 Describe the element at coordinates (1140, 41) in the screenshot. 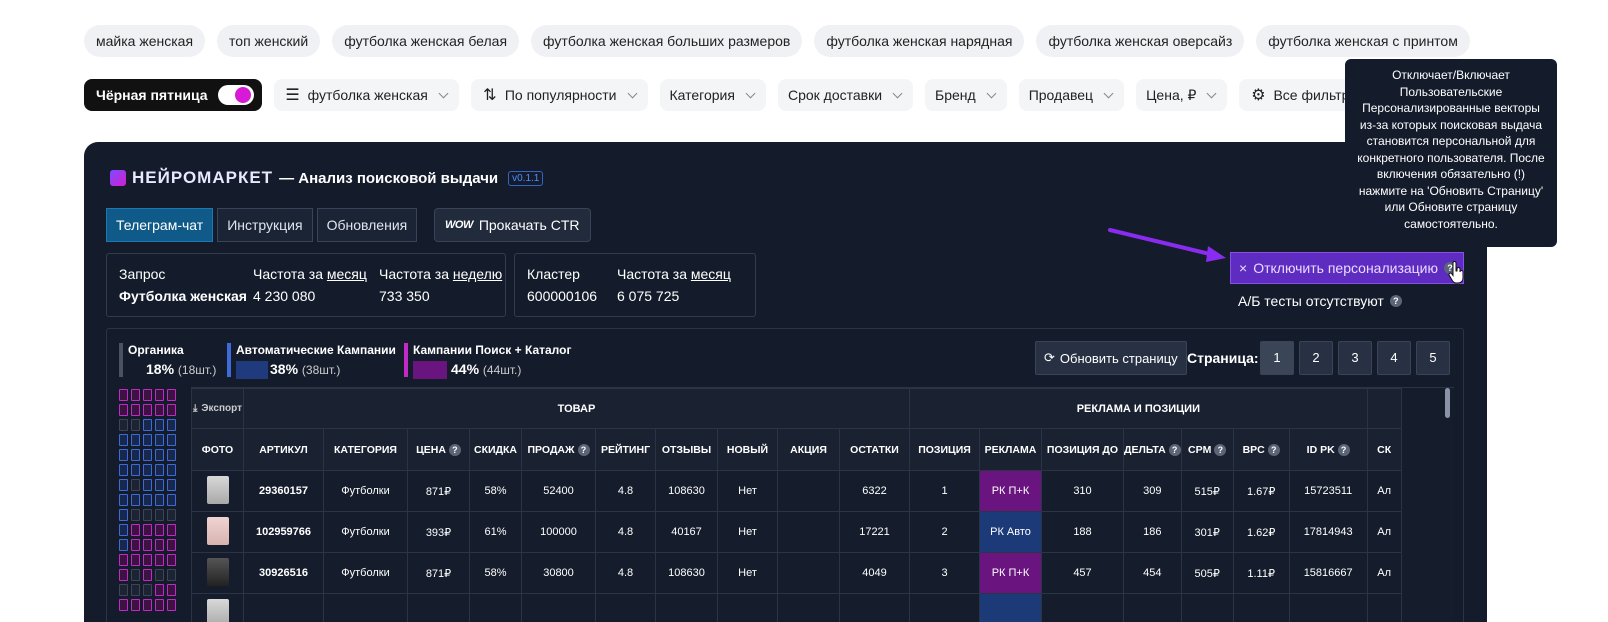

I see `search-chip: футболка женская оверсайз` at that location.